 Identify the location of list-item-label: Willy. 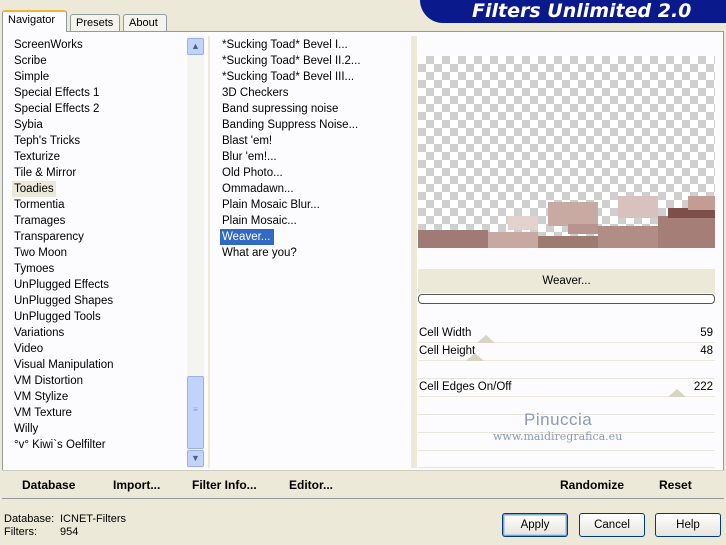
(26, 429).